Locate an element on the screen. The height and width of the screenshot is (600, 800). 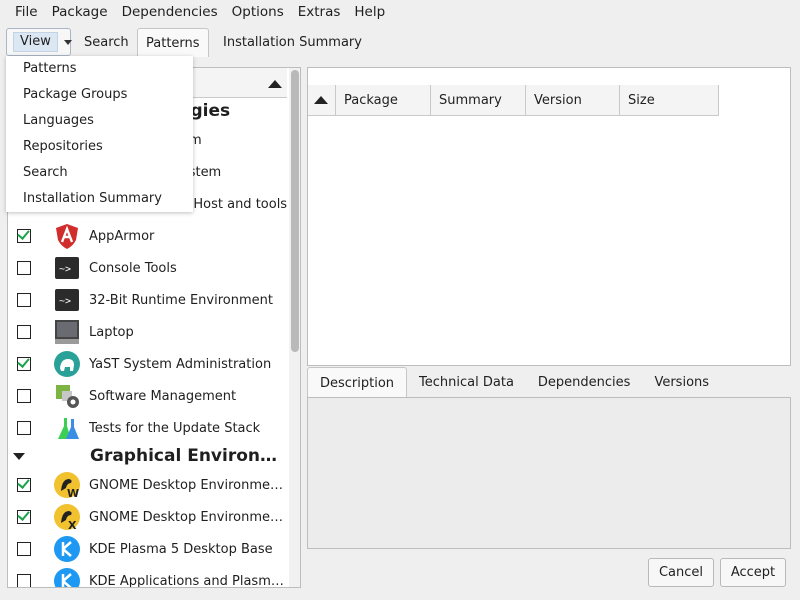
view-menu-item-repositories: Repositories is located at coordinates (99, 147).